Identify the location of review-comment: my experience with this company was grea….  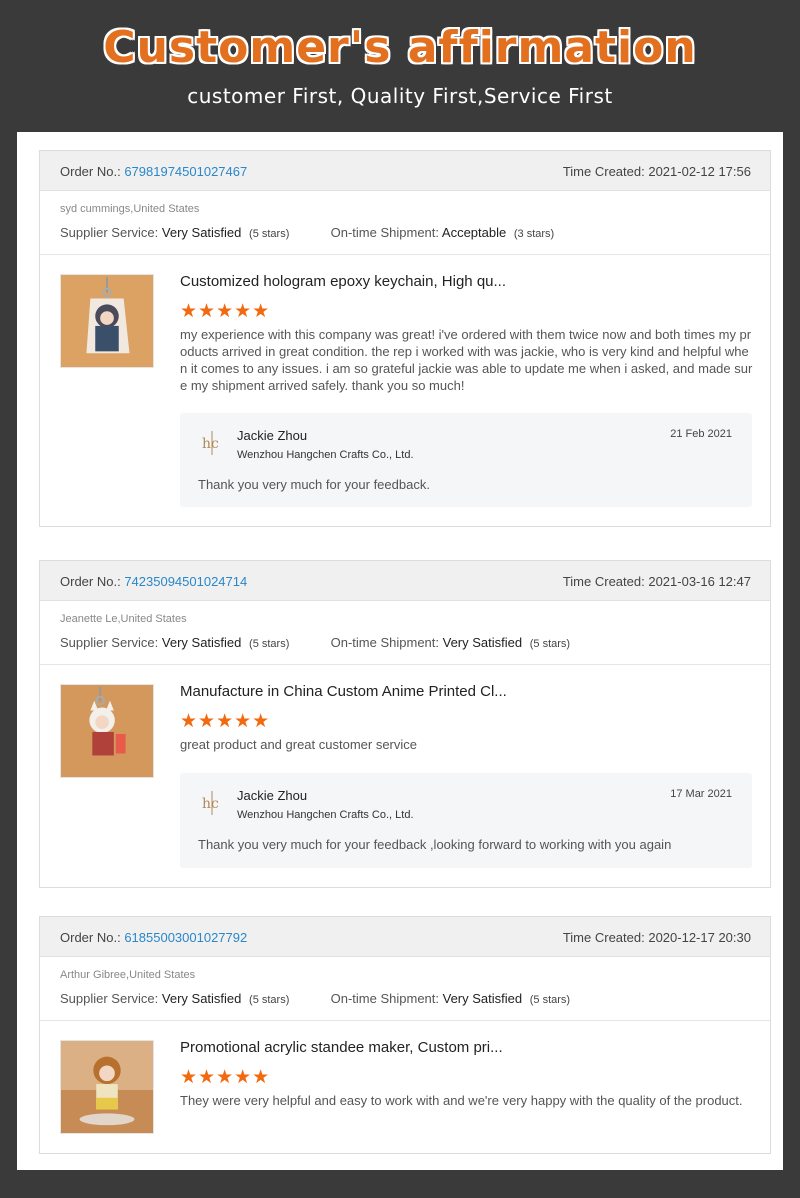
(466, 360).